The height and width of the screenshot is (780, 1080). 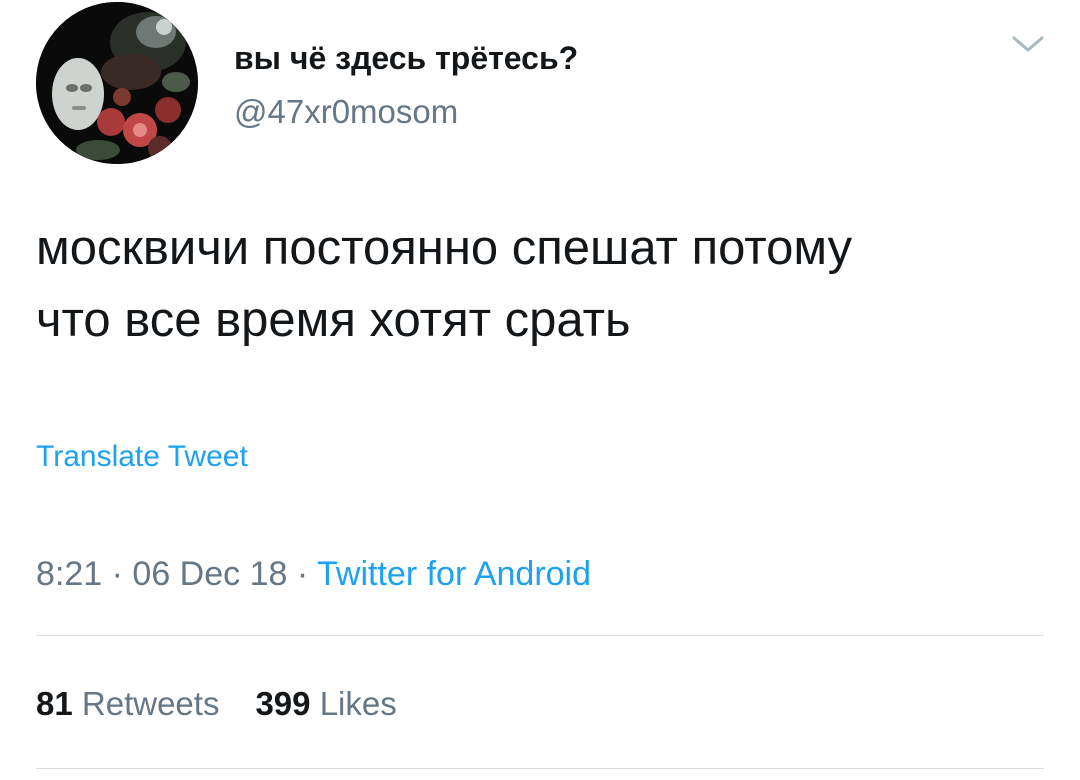 What do you see at coordinates (210, 574) in the screenshot?
I see `tweet-date: 06 Dec 18` at bounding box center [210, 574].